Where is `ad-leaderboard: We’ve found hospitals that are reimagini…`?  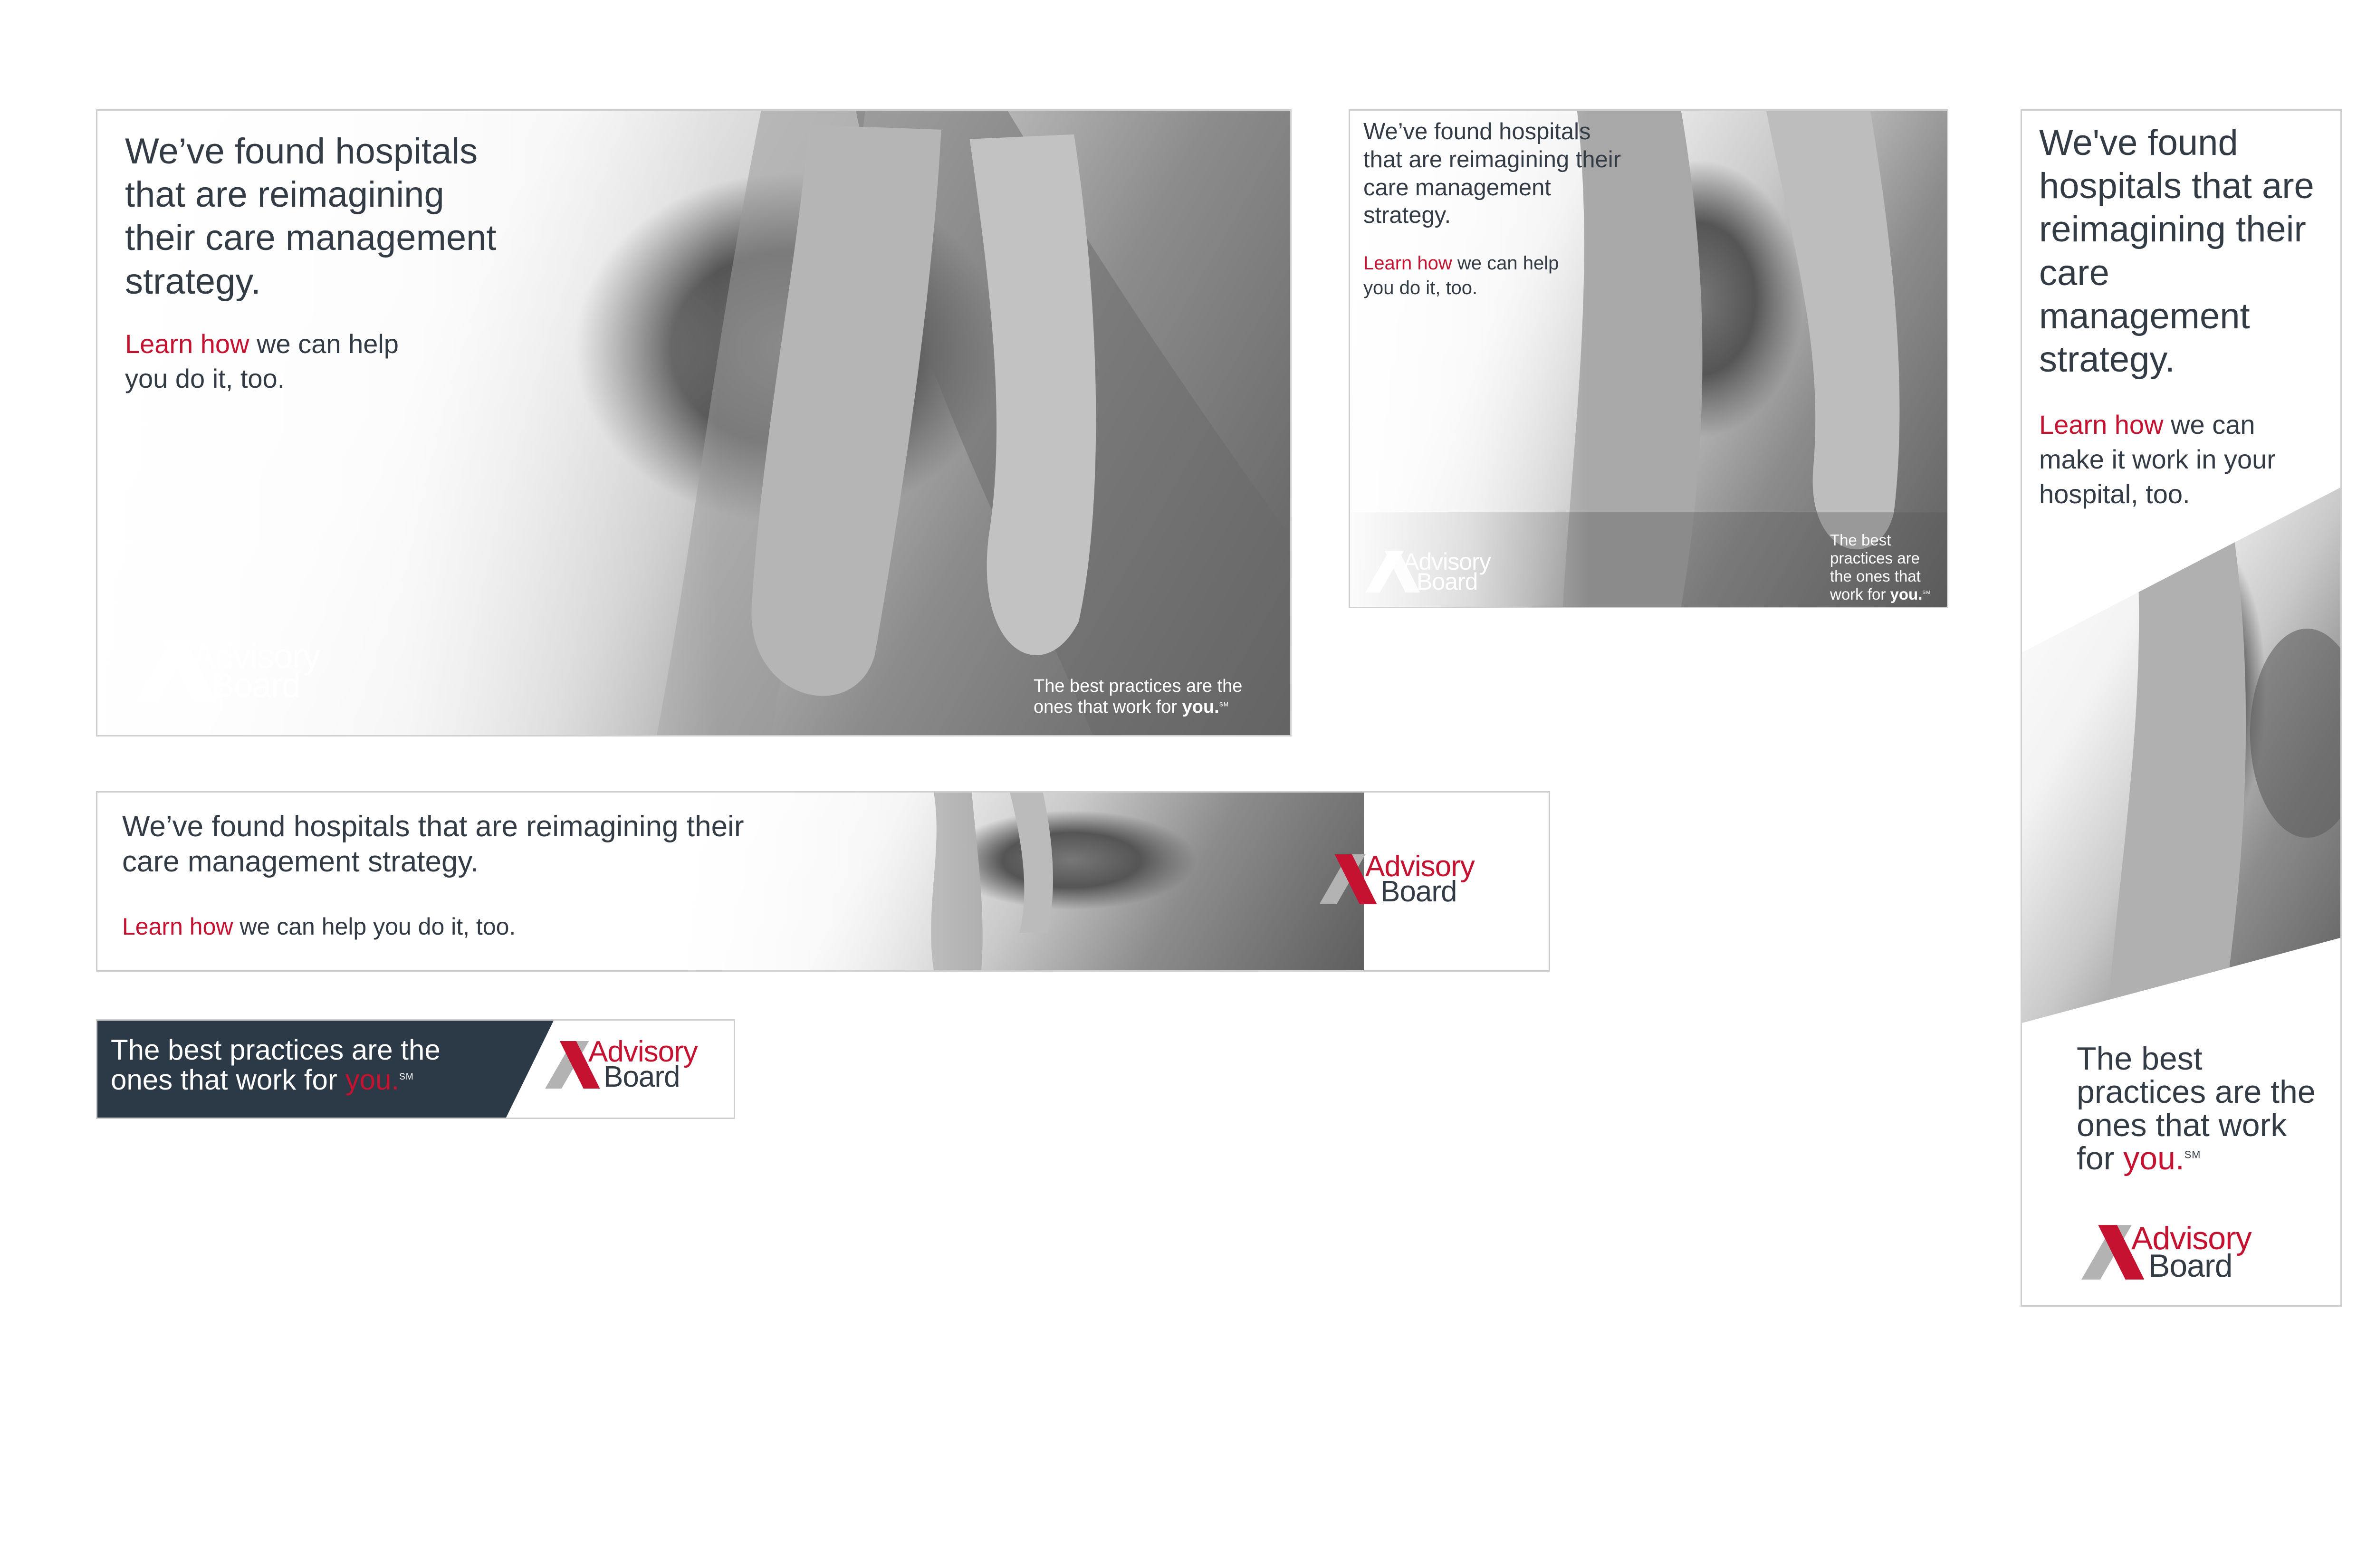 ad-leaderboard: We’ve found hospitals that are reimagini… is located at coordinates (823, 882).